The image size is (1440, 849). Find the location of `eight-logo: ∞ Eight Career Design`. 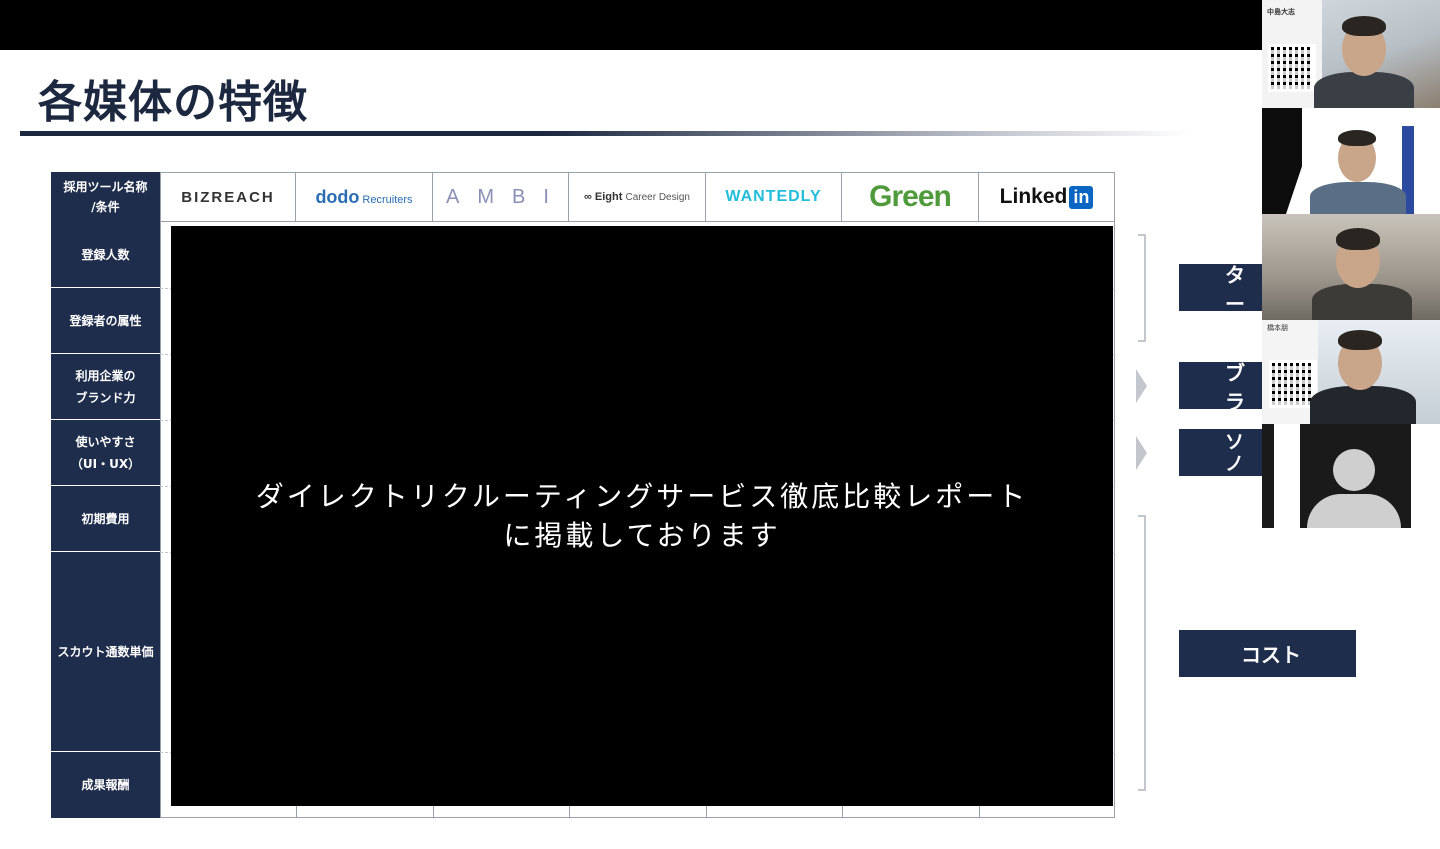

eight-logo: ∞ Eight Career Design is located at coordinates (637, 197).